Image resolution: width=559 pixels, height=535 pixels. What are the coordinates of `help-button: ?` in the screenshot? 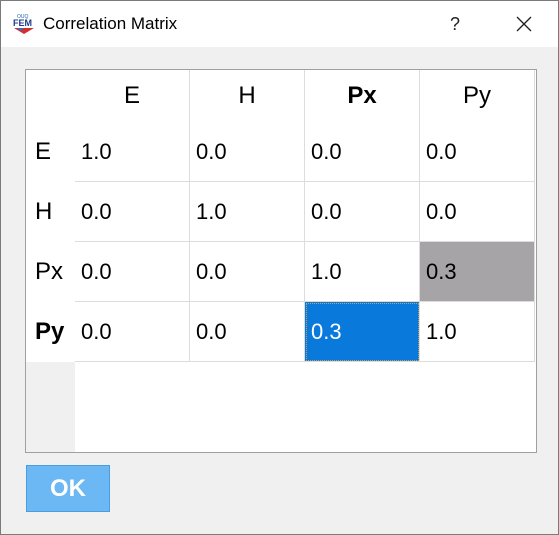 It's located at (455, 24).